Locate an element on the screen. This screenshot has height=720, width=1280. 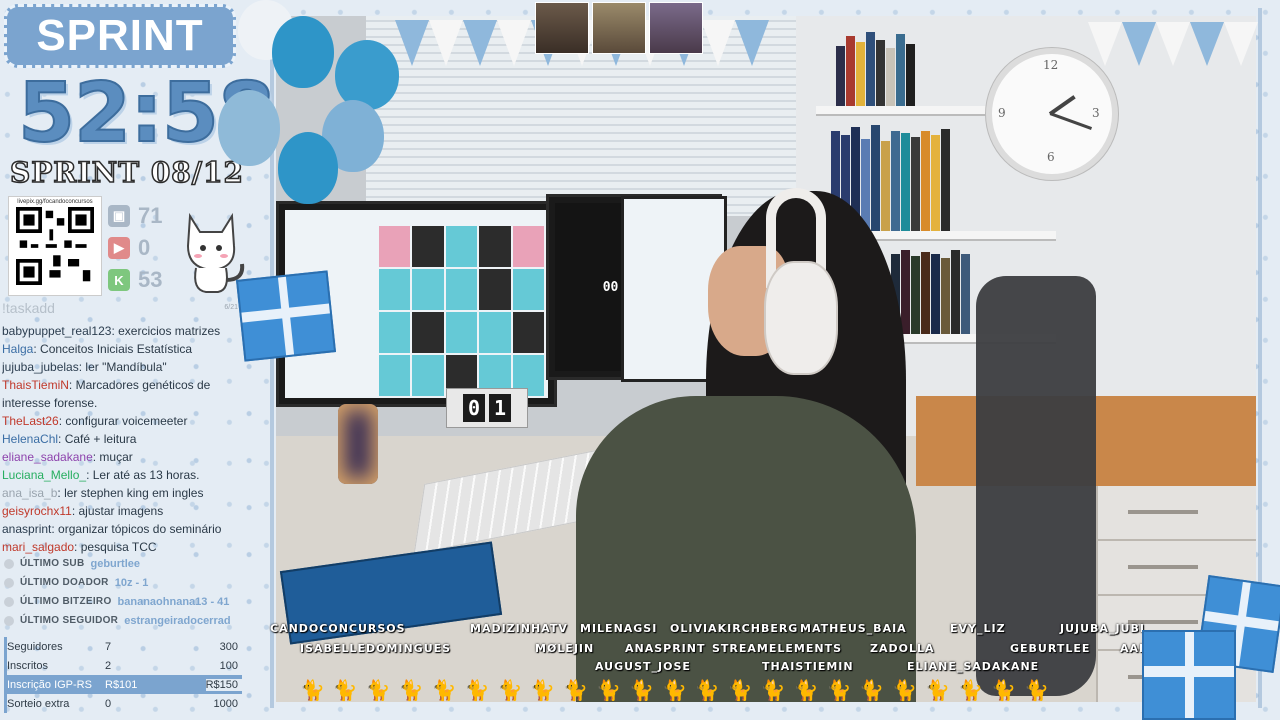
credit-name: ZADOLLA is located at coordinates (902, 648).